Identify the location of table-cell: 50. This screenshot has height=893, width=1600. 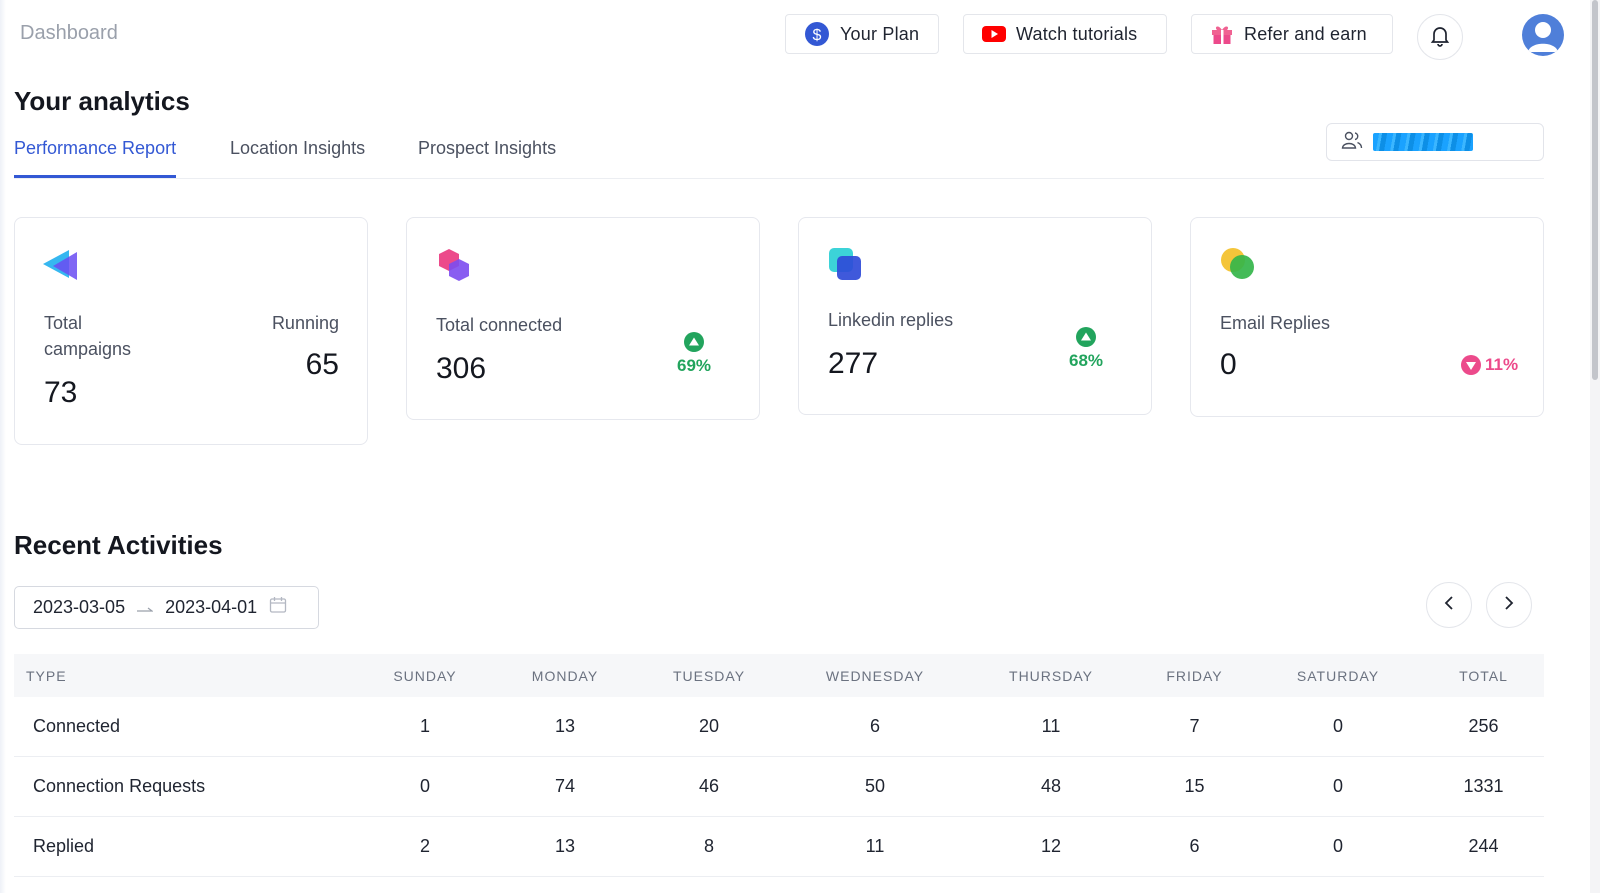
(875, 786).